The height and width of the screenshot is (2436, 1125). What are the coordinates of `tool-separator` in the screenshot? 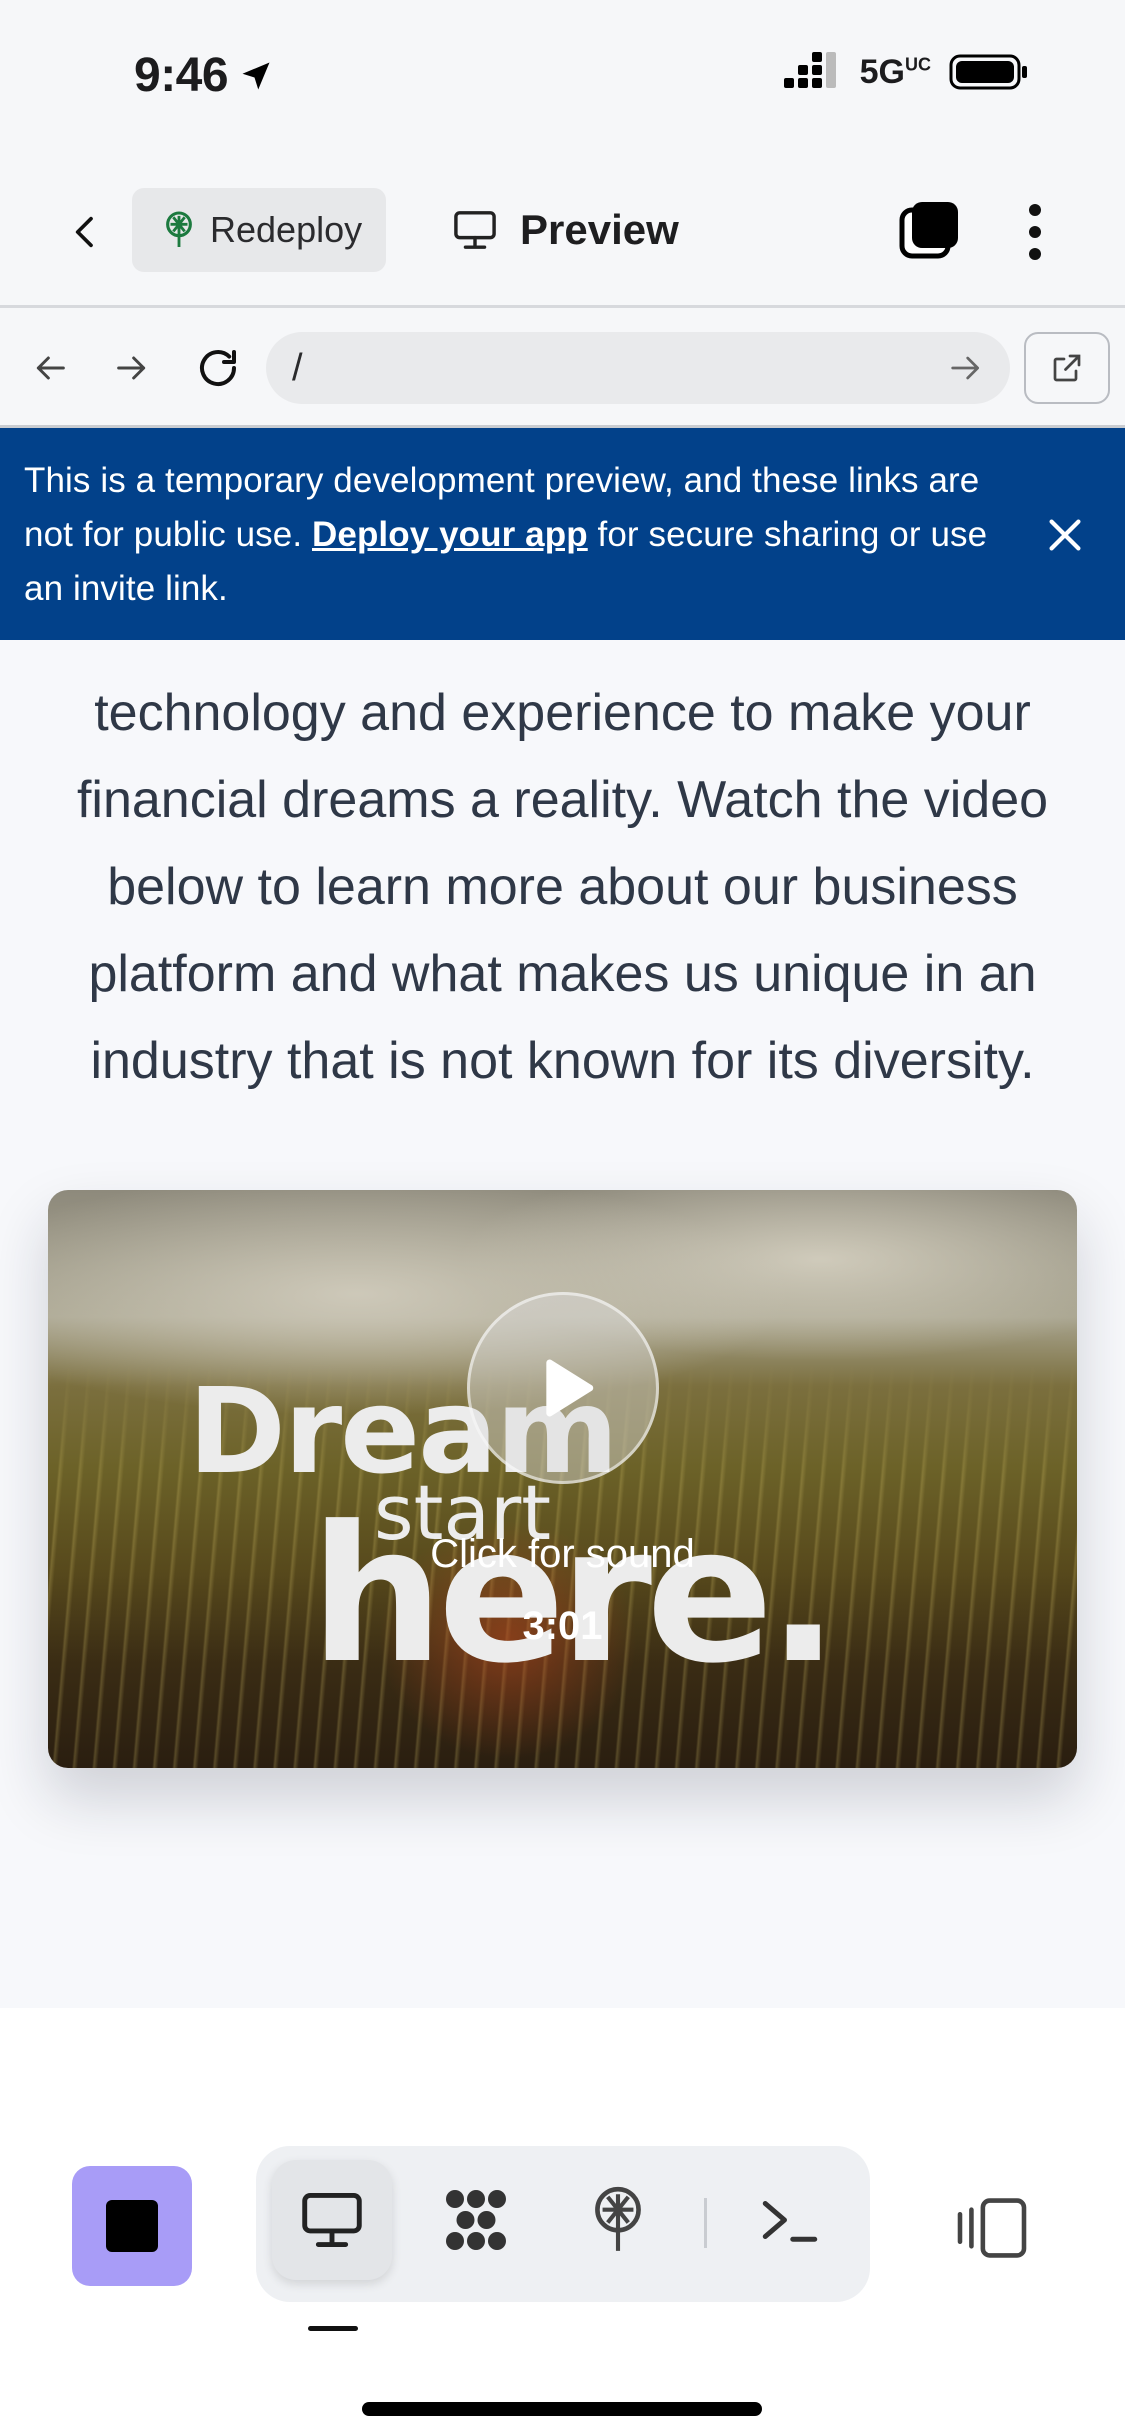 It's located at (705, 2223).